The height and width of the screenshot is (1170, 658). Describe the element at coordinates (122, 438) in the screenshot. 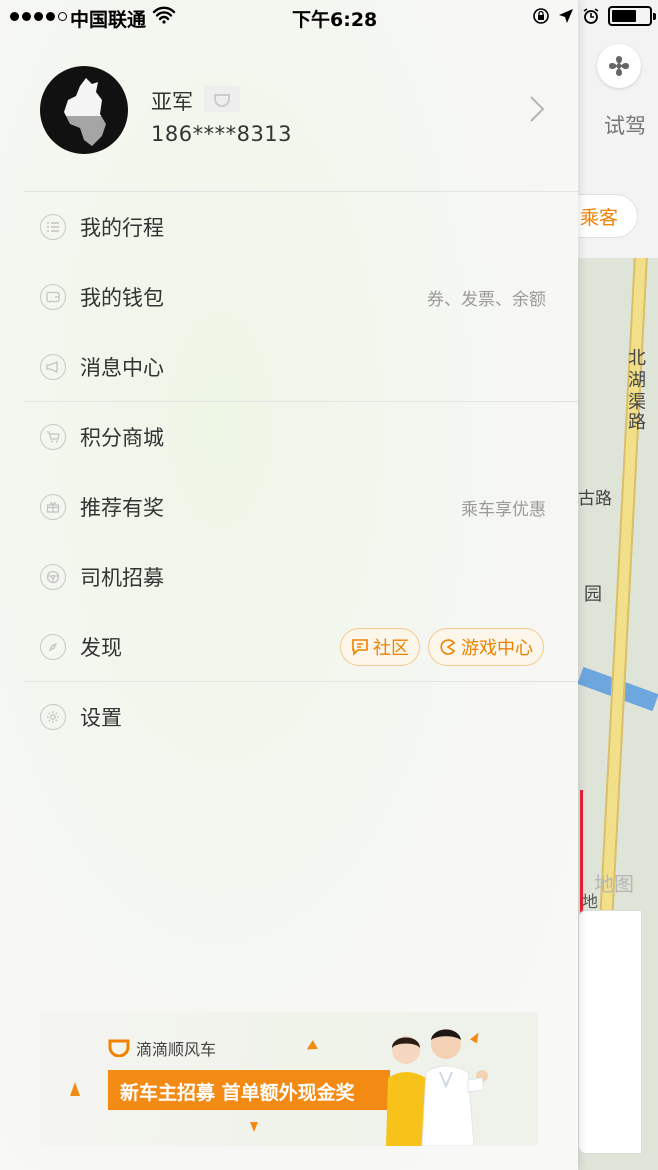

I see `menu-label-points-mall: 积分商城` at that location.